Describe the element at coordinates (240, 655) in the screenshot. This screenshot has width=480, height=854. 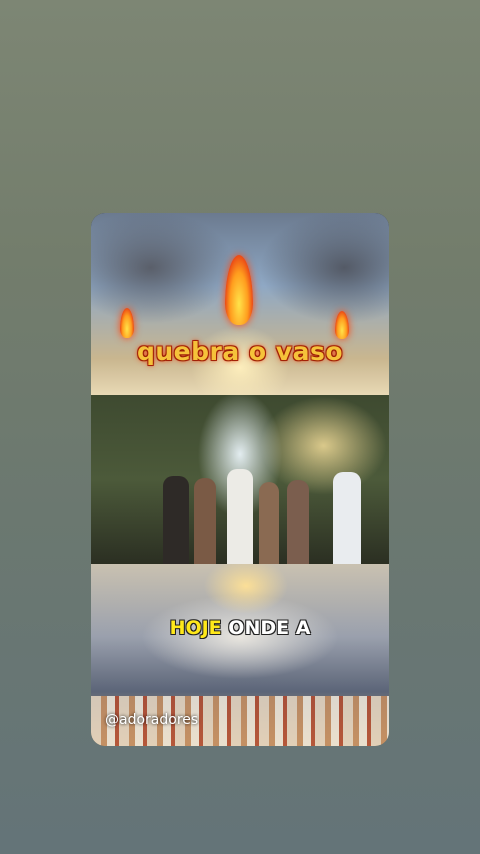
I see `heaven-crowd-image: HOJE ONDE A @adoradores` at that location.